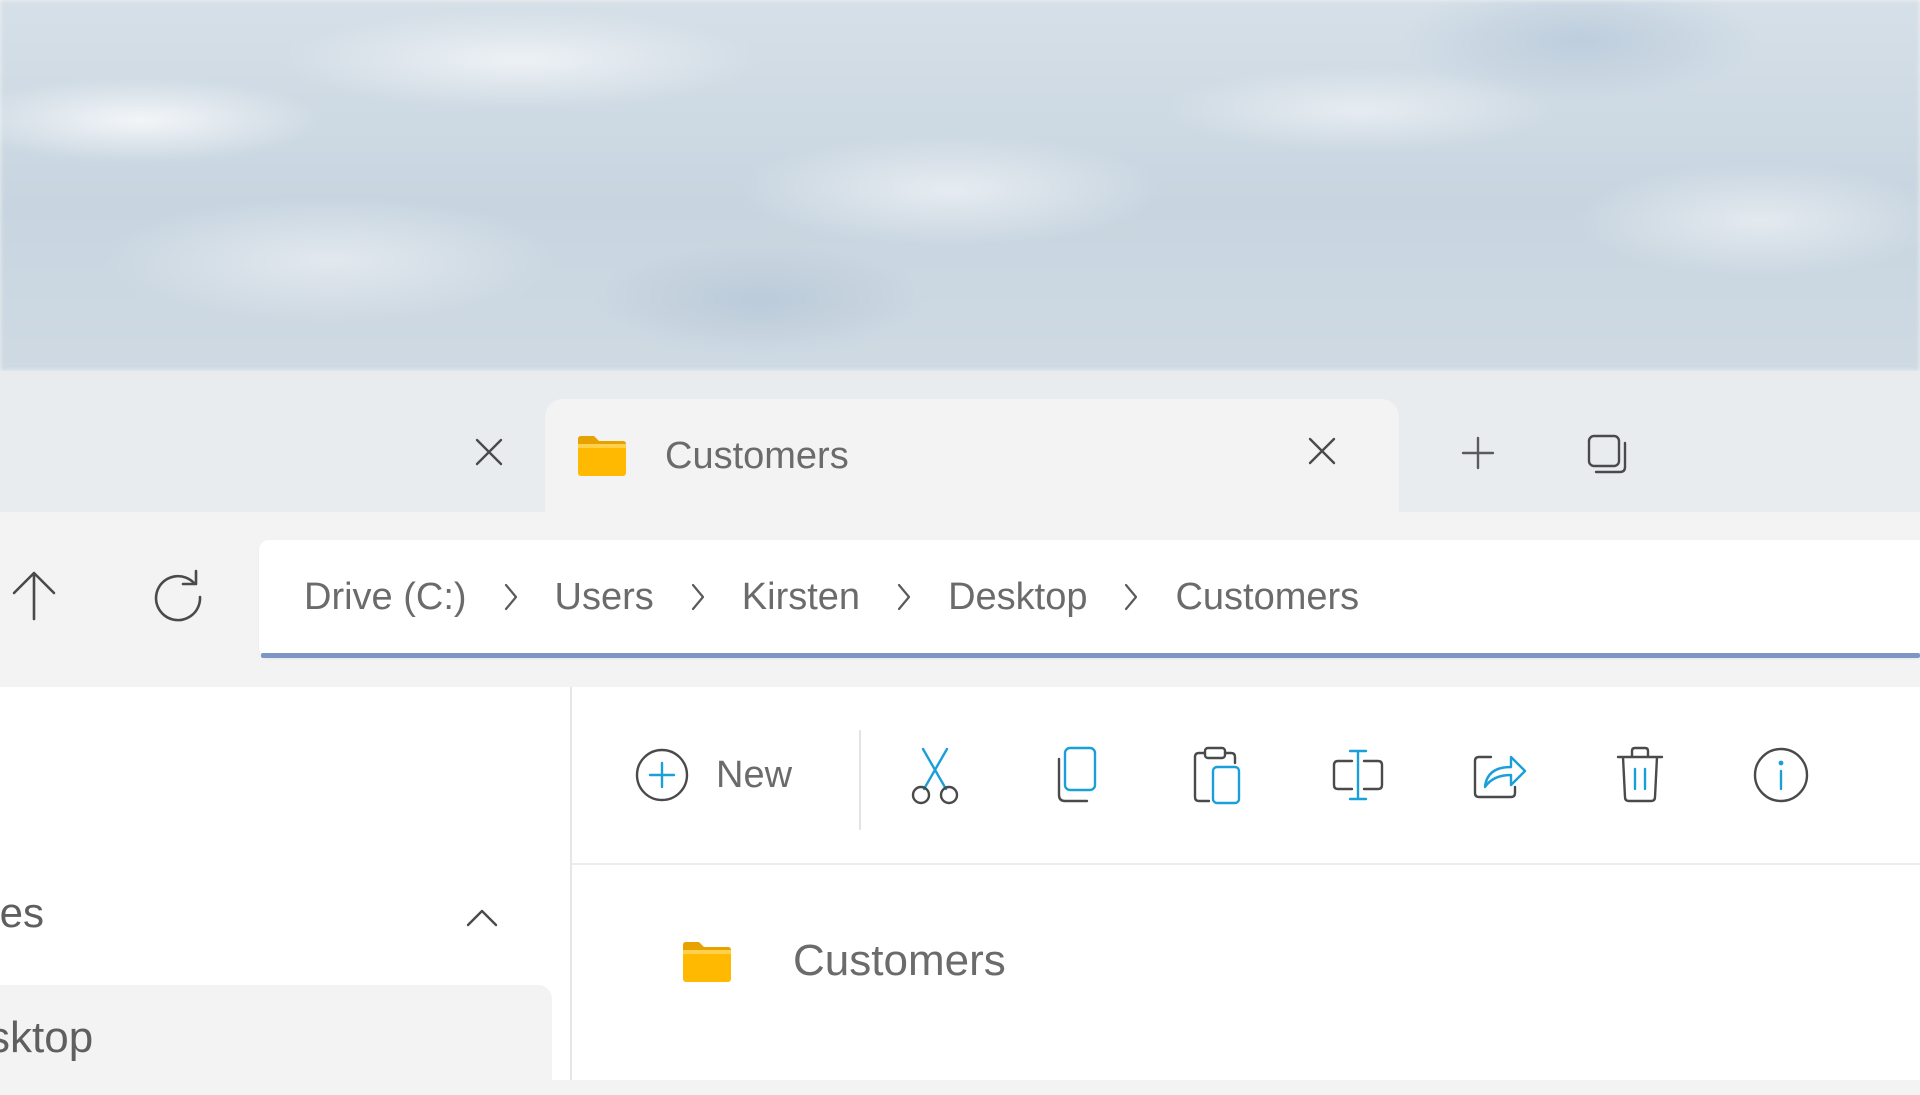 Image resolution: width=1920 pixels, height=1095 pixels. Describe the element at coordinates (276, 1040) in the screenshot. I see `sidebar-item-desktop: sktop` at that location.